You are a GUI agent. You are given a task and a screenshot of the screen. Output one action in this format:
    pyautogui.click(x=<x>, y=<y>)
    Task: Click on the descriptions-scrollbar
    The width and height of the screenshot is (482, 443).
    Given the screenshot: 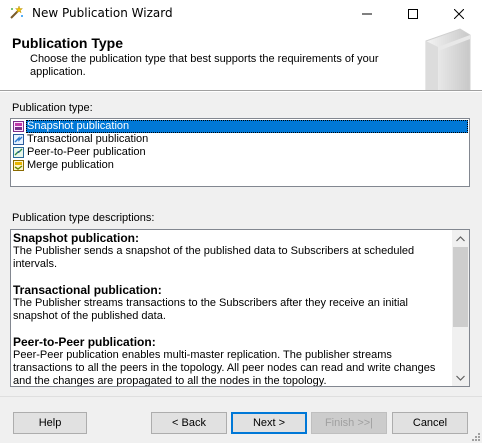 What is the action you would take?
    pyautogui.click(x=460, y=308)
    